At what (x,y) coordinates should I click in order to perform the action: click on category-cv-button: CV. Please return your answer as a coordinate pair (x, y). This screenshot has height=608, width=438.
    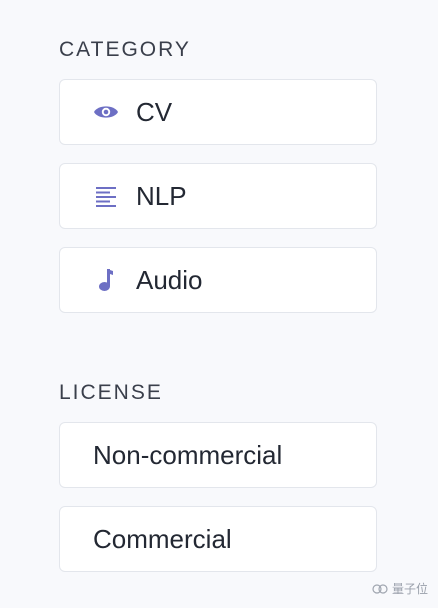
    Looking at the image, I should click on (218, 112).